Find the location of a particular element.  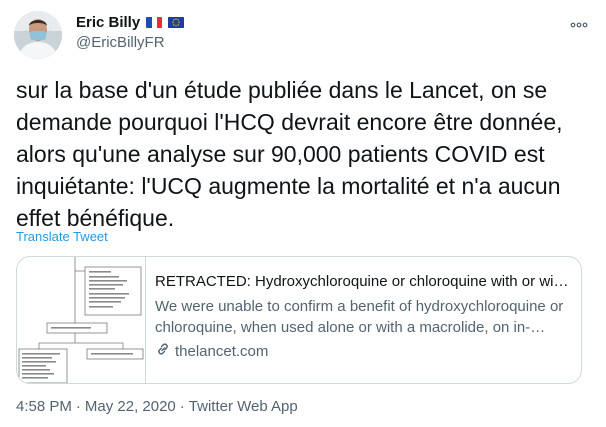

card-domain-text: thelancet.com is located at coordinates (222, 351).